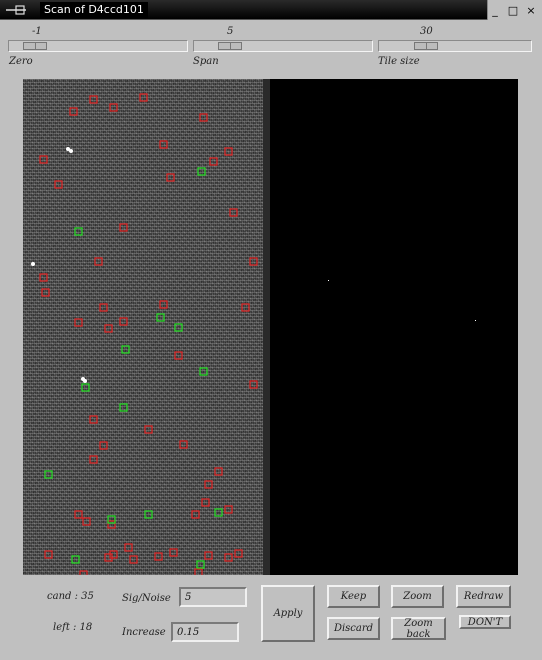 This screenshot has height=660, width=542. What do you see at coordinates (98, 46) in the screenshot?
I see `zero-slider` at bounding box center [98, 46].